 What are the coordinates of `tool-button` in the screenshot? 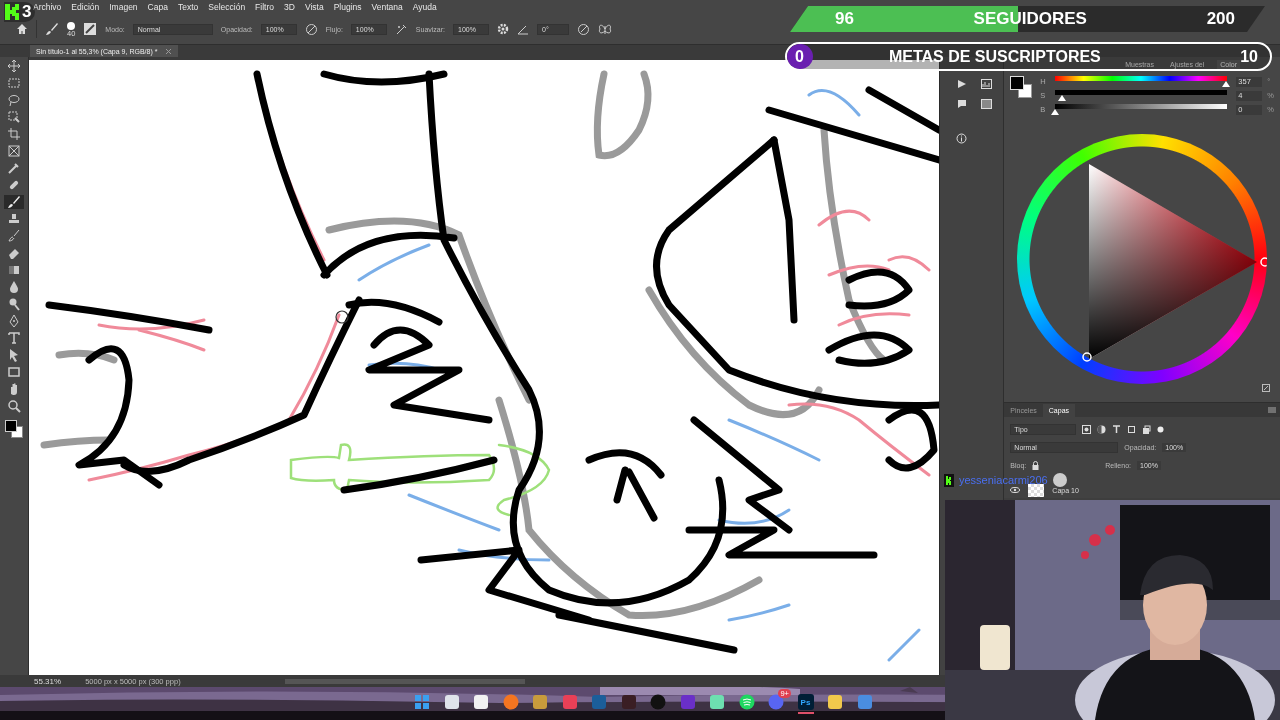 It's located at (14, 202).